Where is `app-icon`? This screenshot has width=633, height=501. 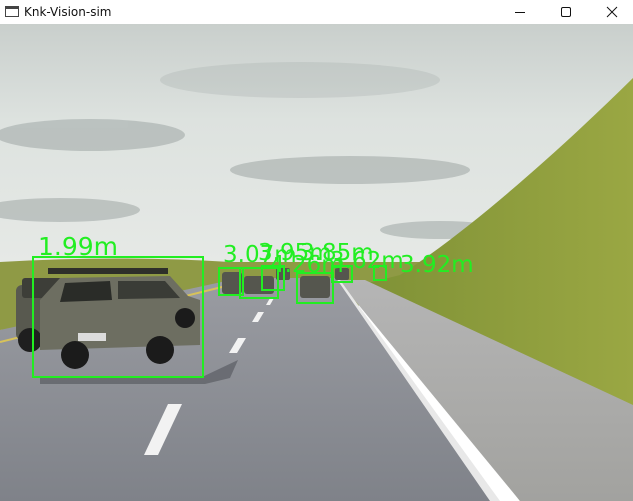 app-icon is located at coordinates (12, 11).